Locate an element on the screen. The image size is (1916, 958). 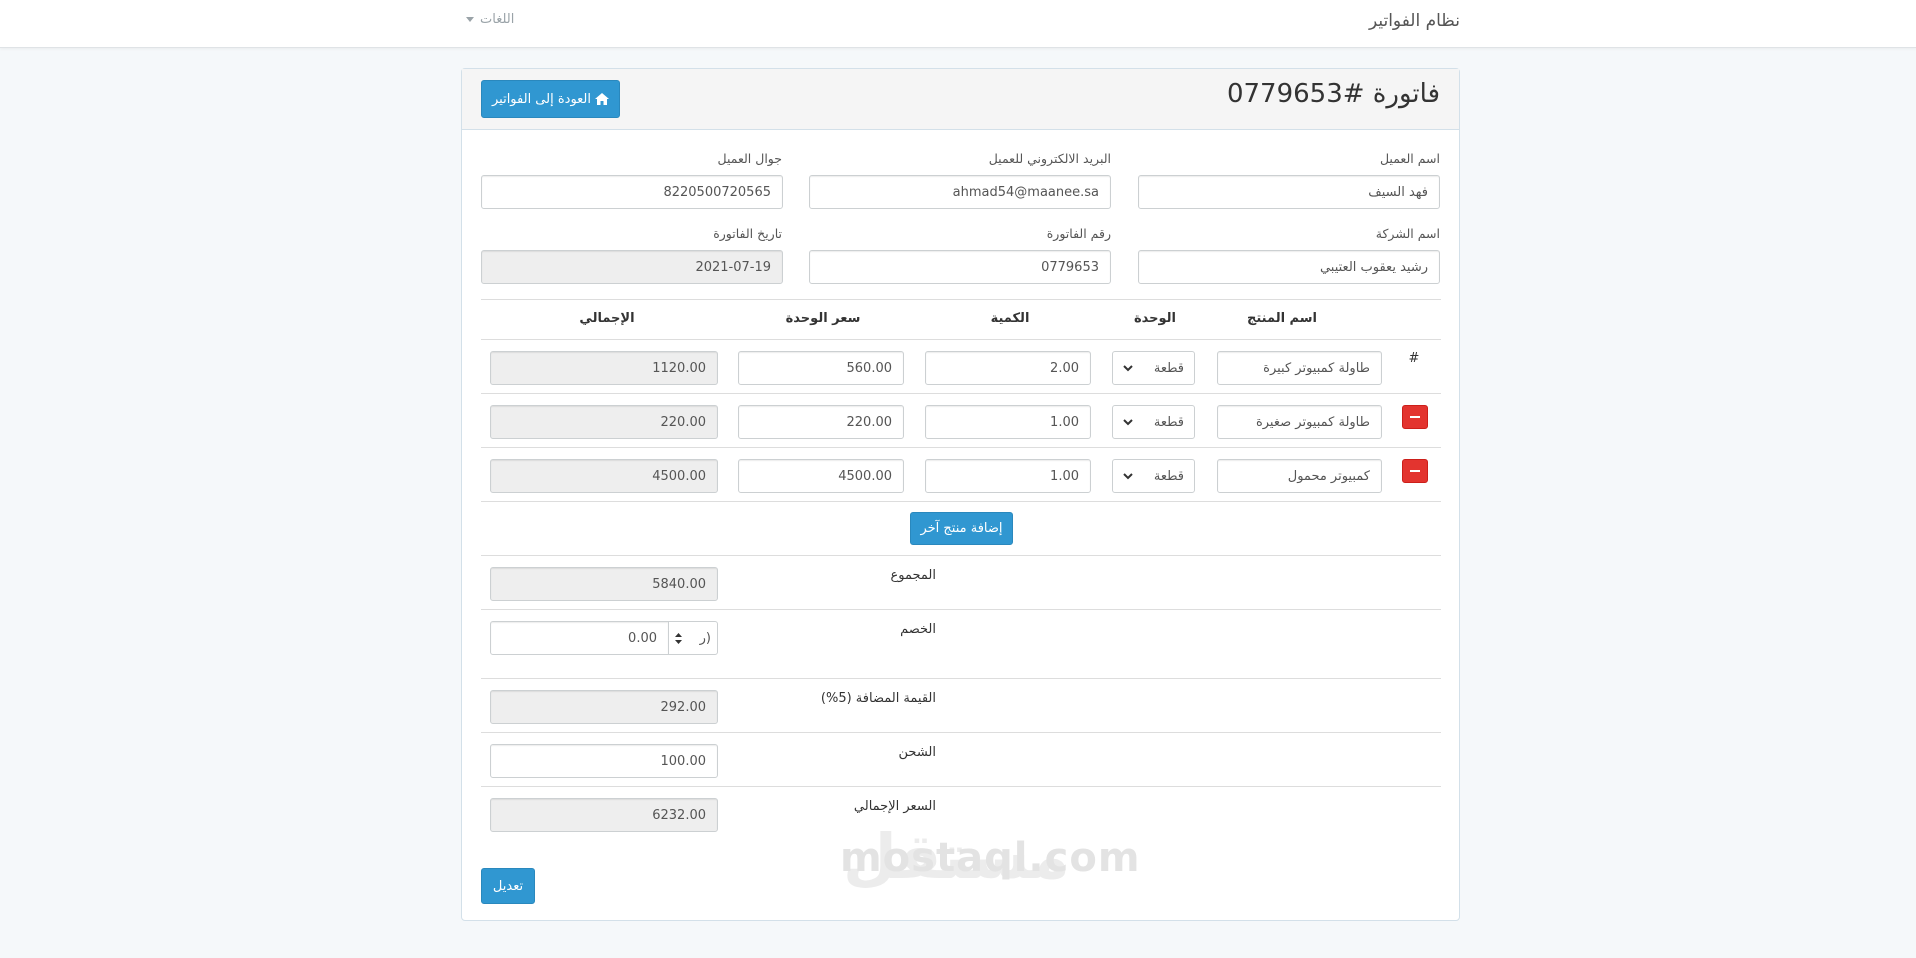
discount-label: الخصم is located at coordinates (918, 629).